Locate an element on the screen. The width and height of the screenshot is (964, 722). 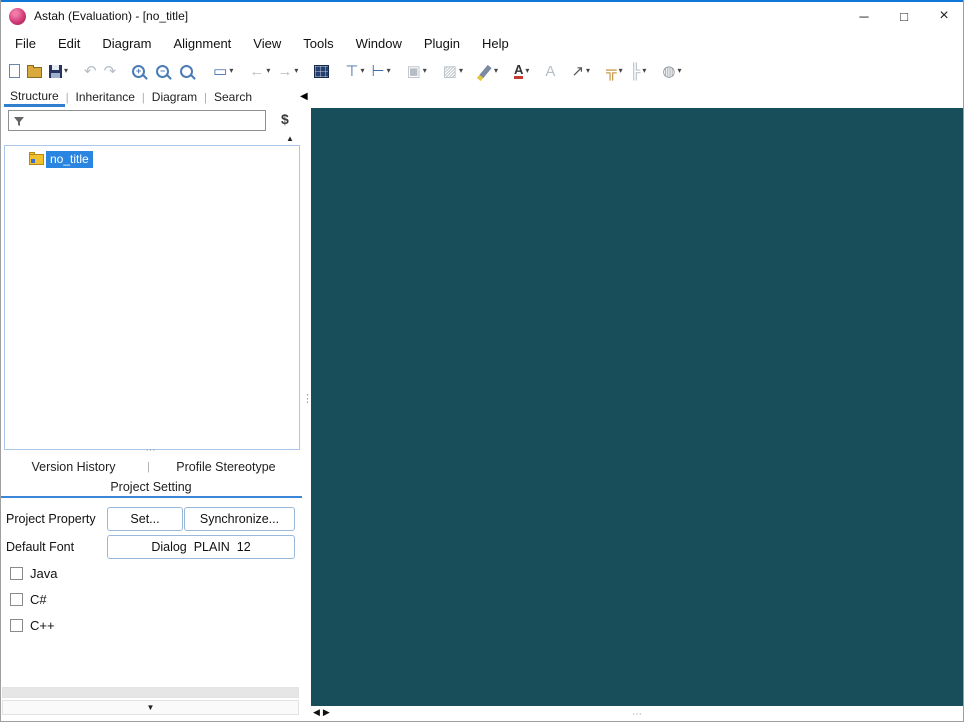
zoom-out-button: − is located at coordinates (164, 71).